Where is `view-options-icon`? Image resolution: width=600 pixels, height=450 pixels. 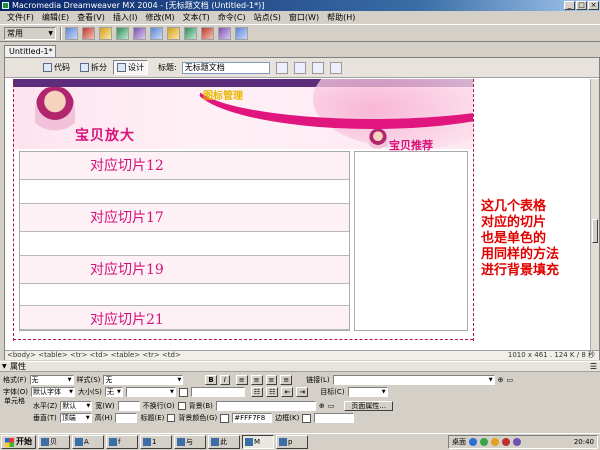
view-options-icon is located at coordinates (335, 67).